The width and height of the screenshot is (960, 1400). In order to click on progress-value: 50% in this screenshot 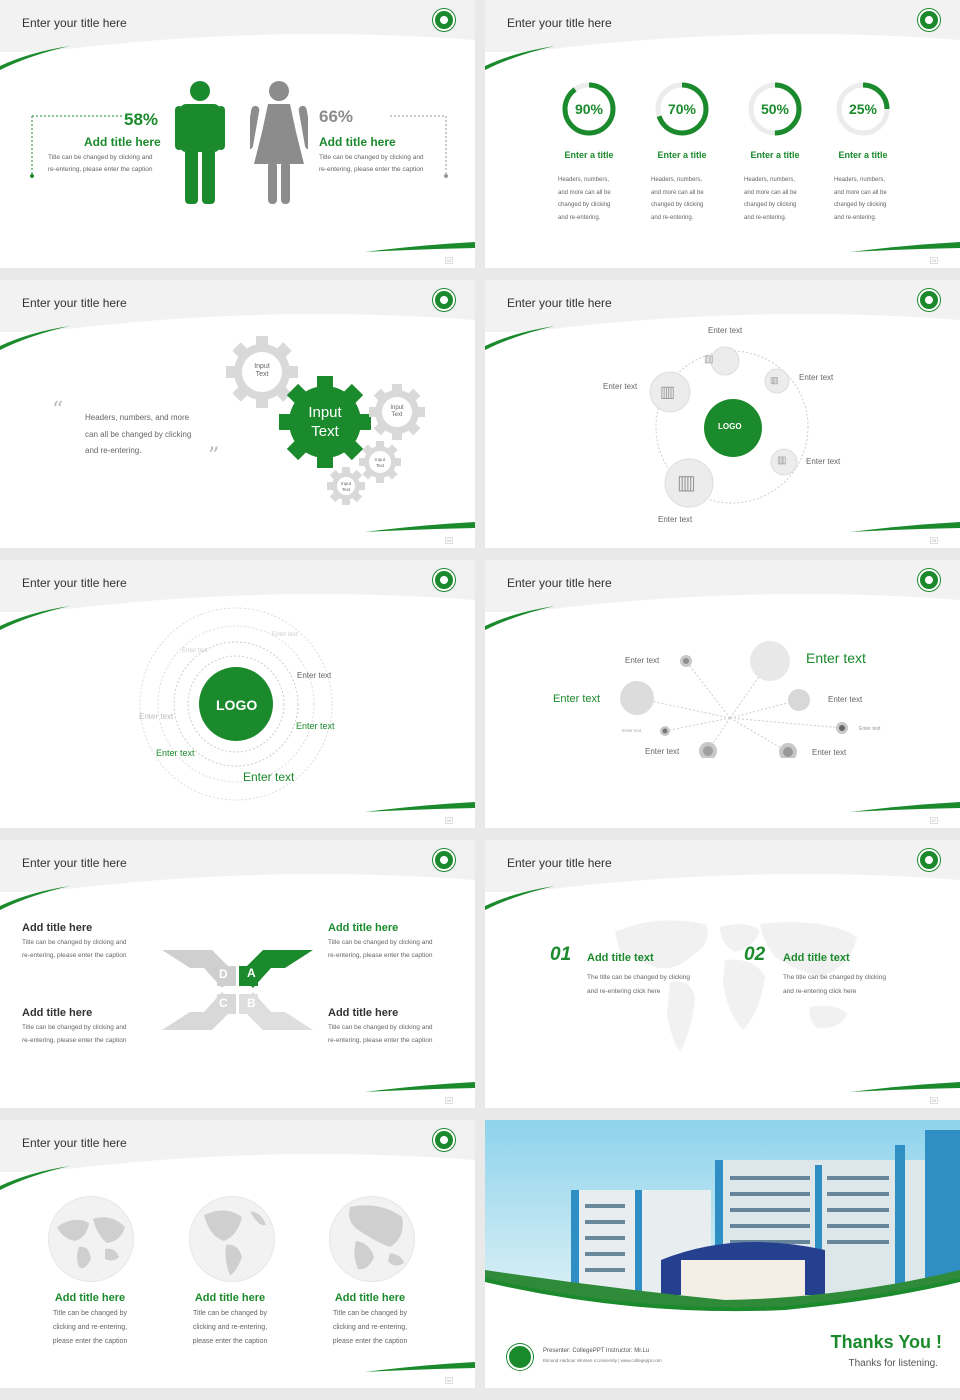, I will do `click(775, 109)`.